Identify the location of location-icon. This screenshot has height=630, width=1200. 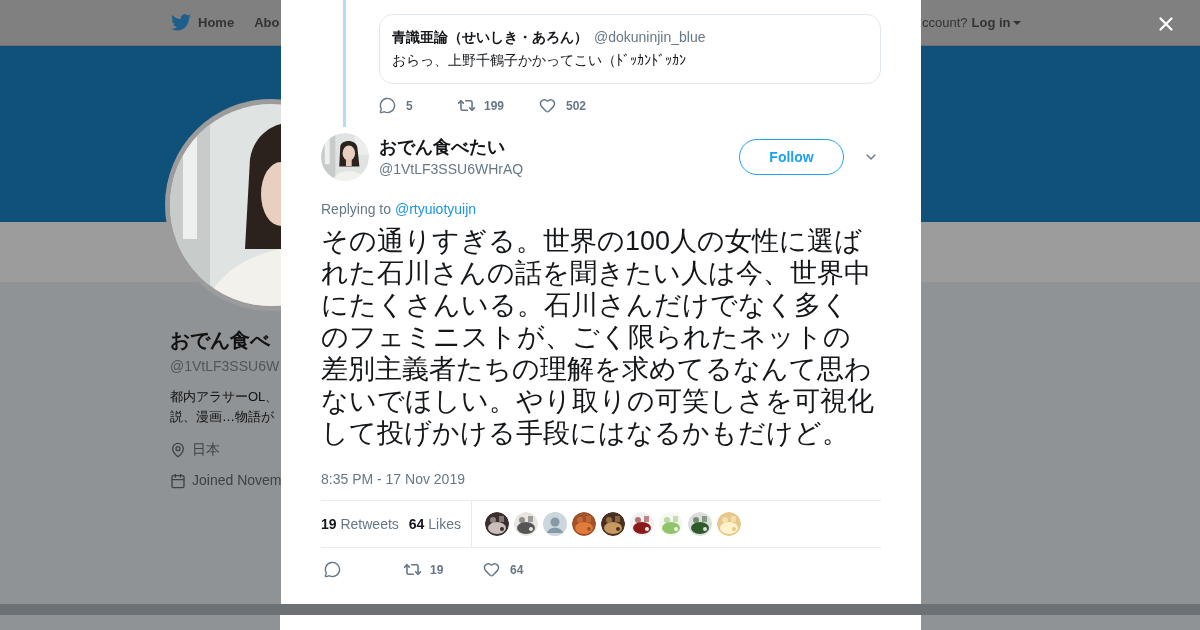
(178, 449).